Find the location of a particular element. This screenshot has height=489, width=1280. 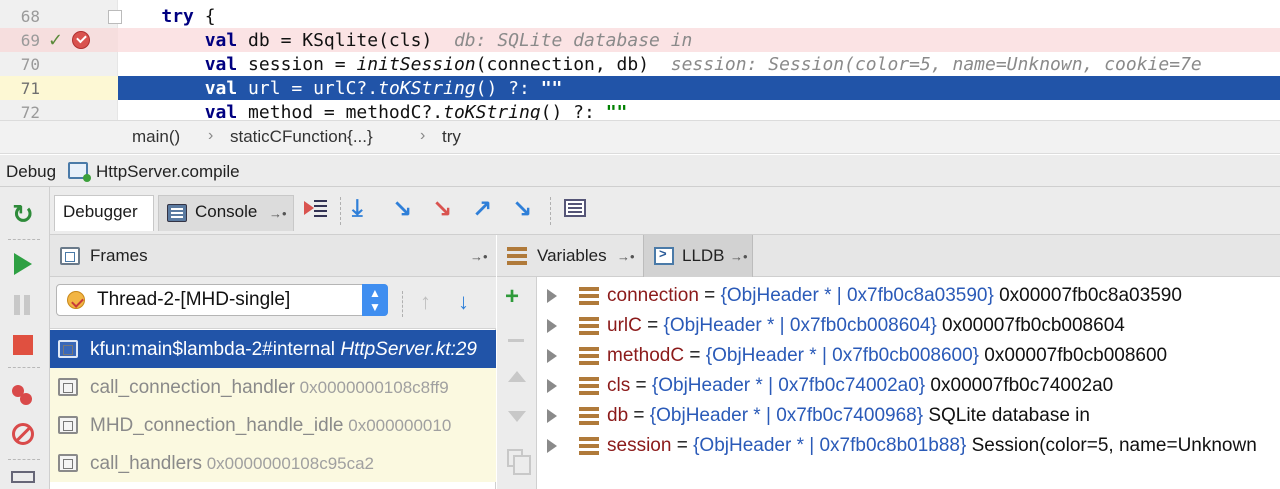

line-number: 71 is located at coordinates (30, 88).